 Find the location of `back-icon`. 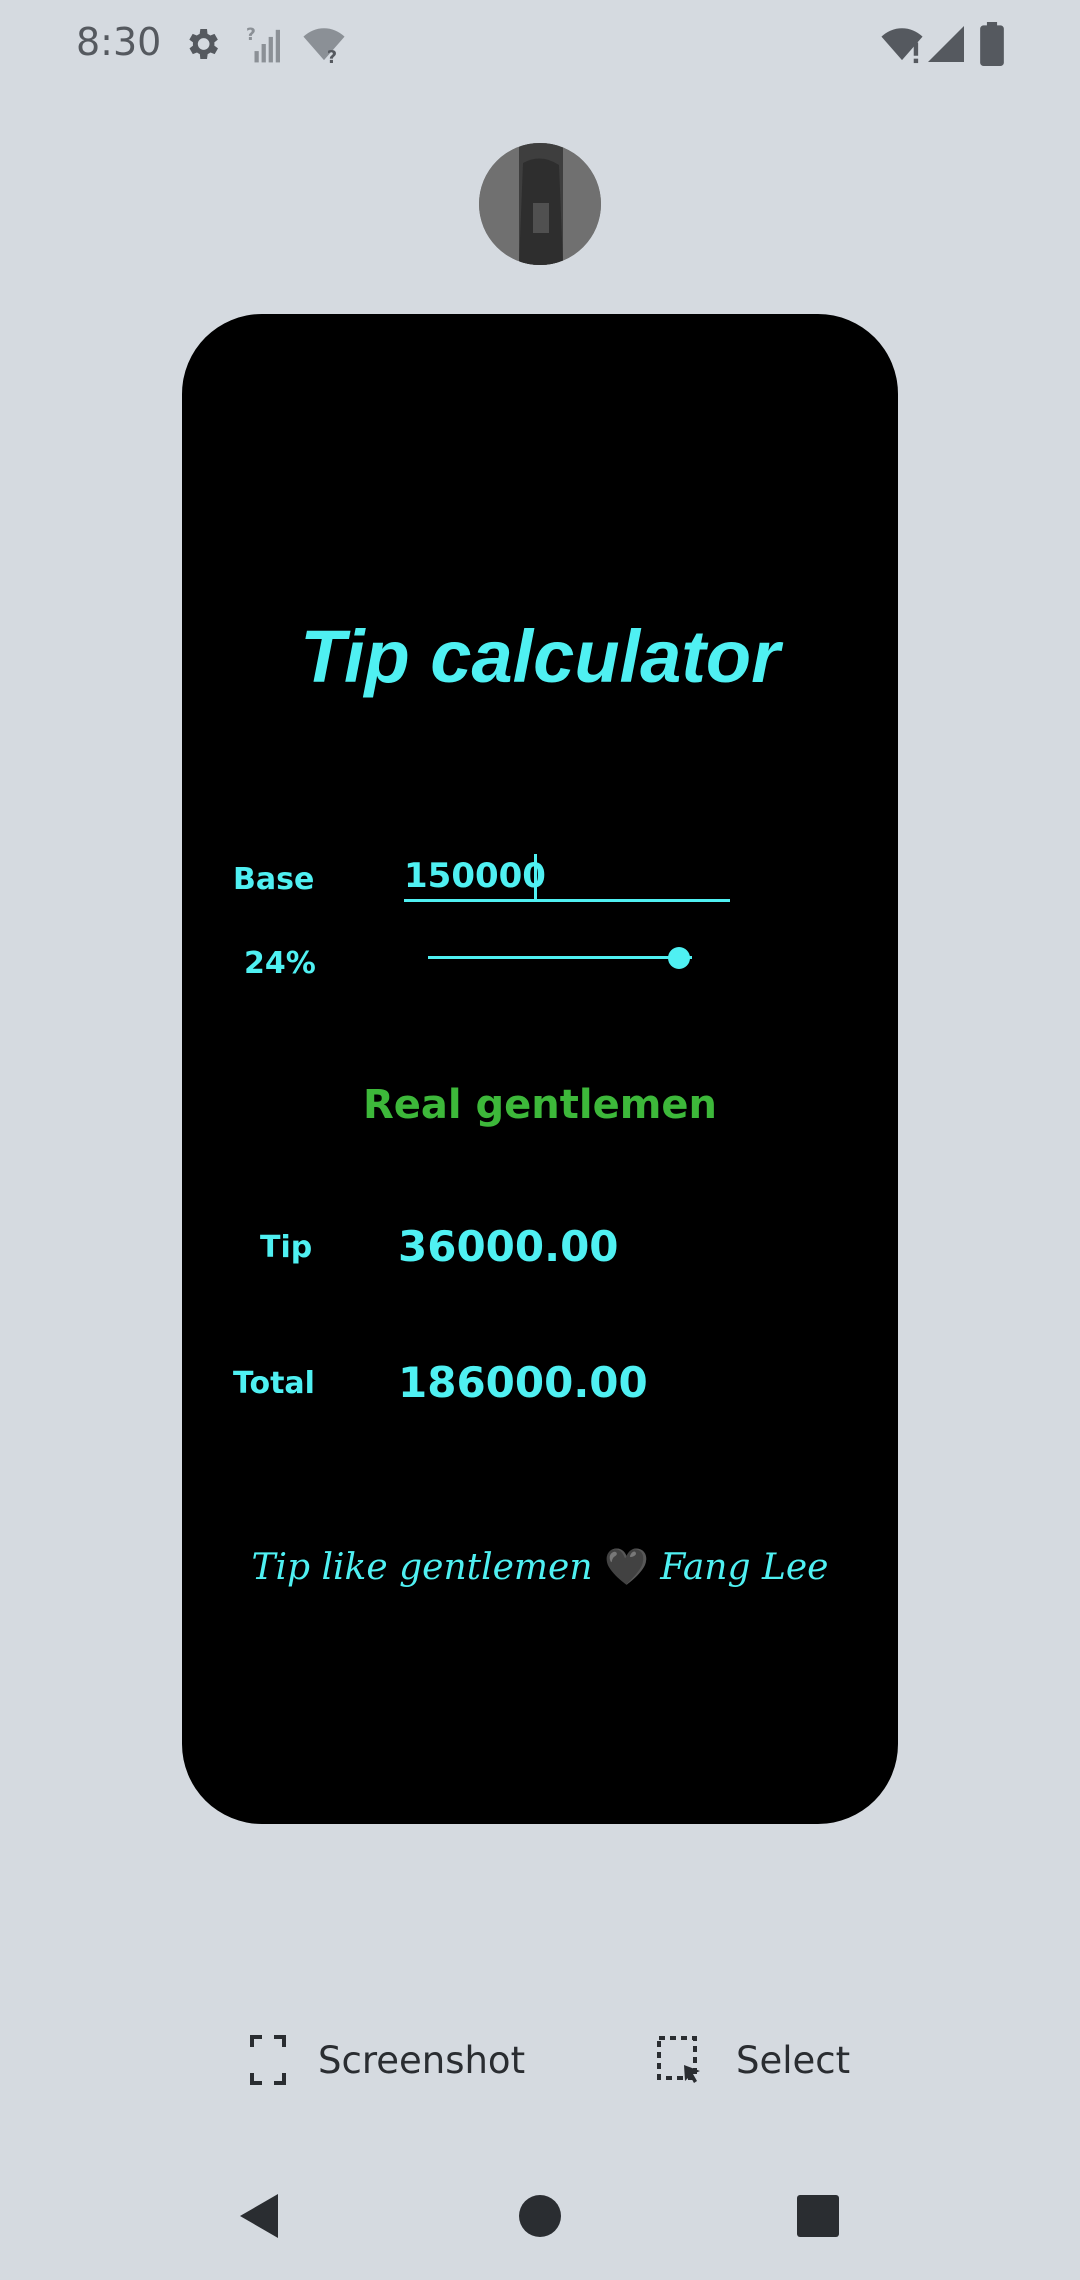

back-icon is located at coordinates (260, 2216).